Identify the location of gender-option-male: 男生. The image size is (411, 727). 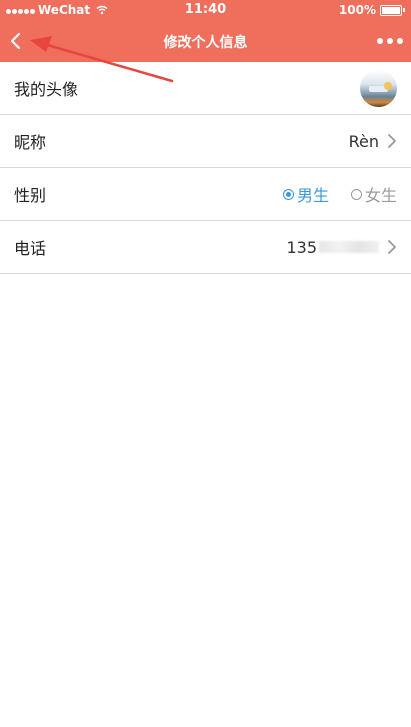
(305, 194).